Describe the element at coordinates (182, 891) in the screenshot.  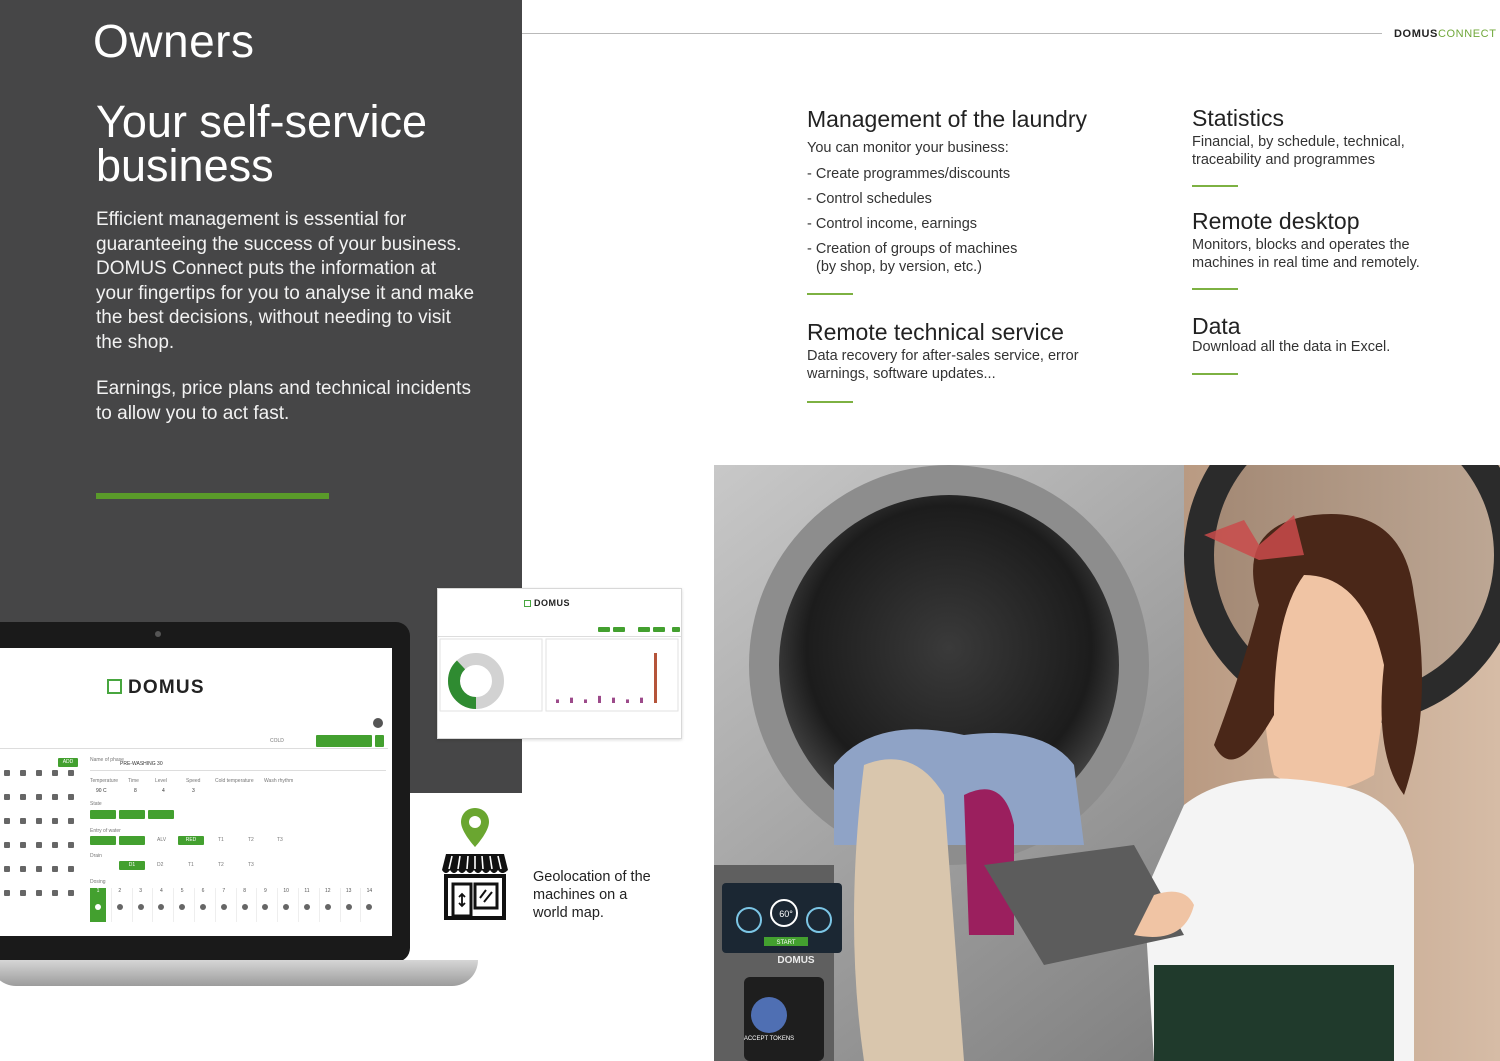
I see `dosing-number: 5` at that location.